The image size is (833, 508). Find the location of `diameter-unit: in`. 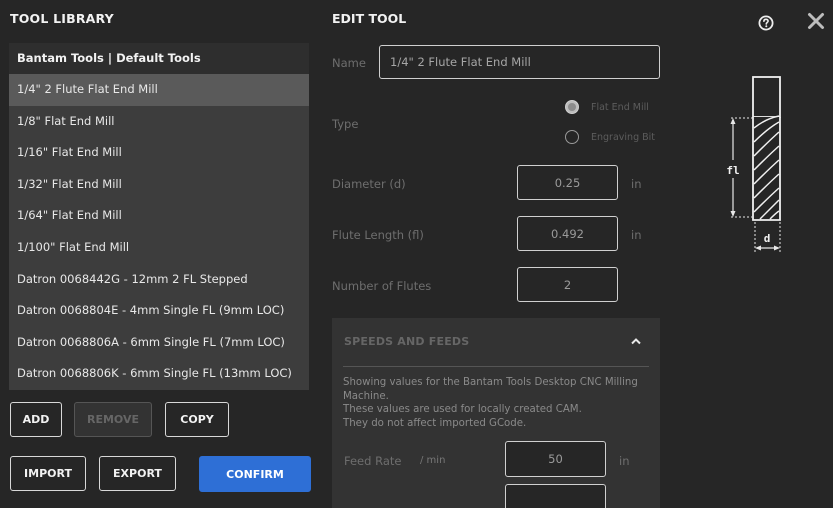

diameter-unit: in is located at coordinates (636, 184).